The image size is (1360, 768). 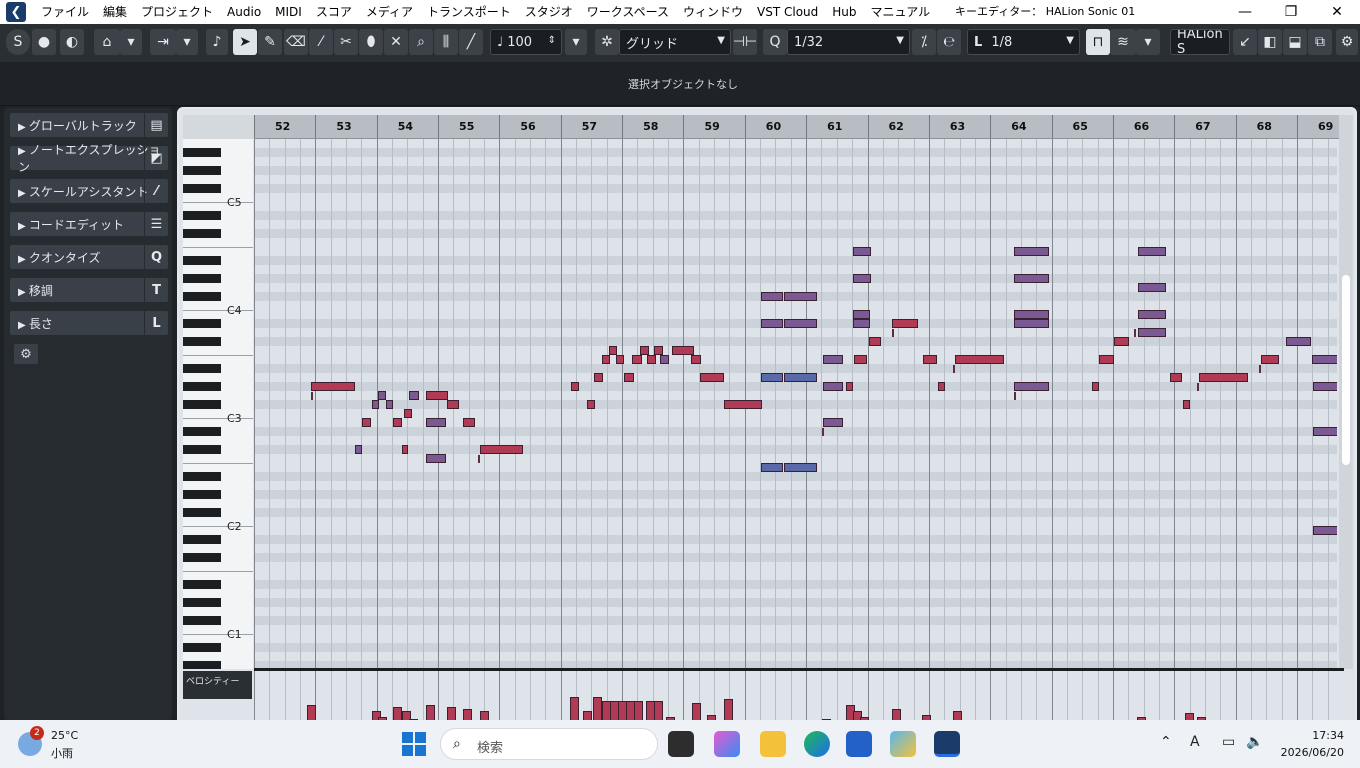 What do you see at coordinates (1307, 752) in the screenshot?
I see `clock-date: 2026/06/20` at bounding box center [1307, 752].